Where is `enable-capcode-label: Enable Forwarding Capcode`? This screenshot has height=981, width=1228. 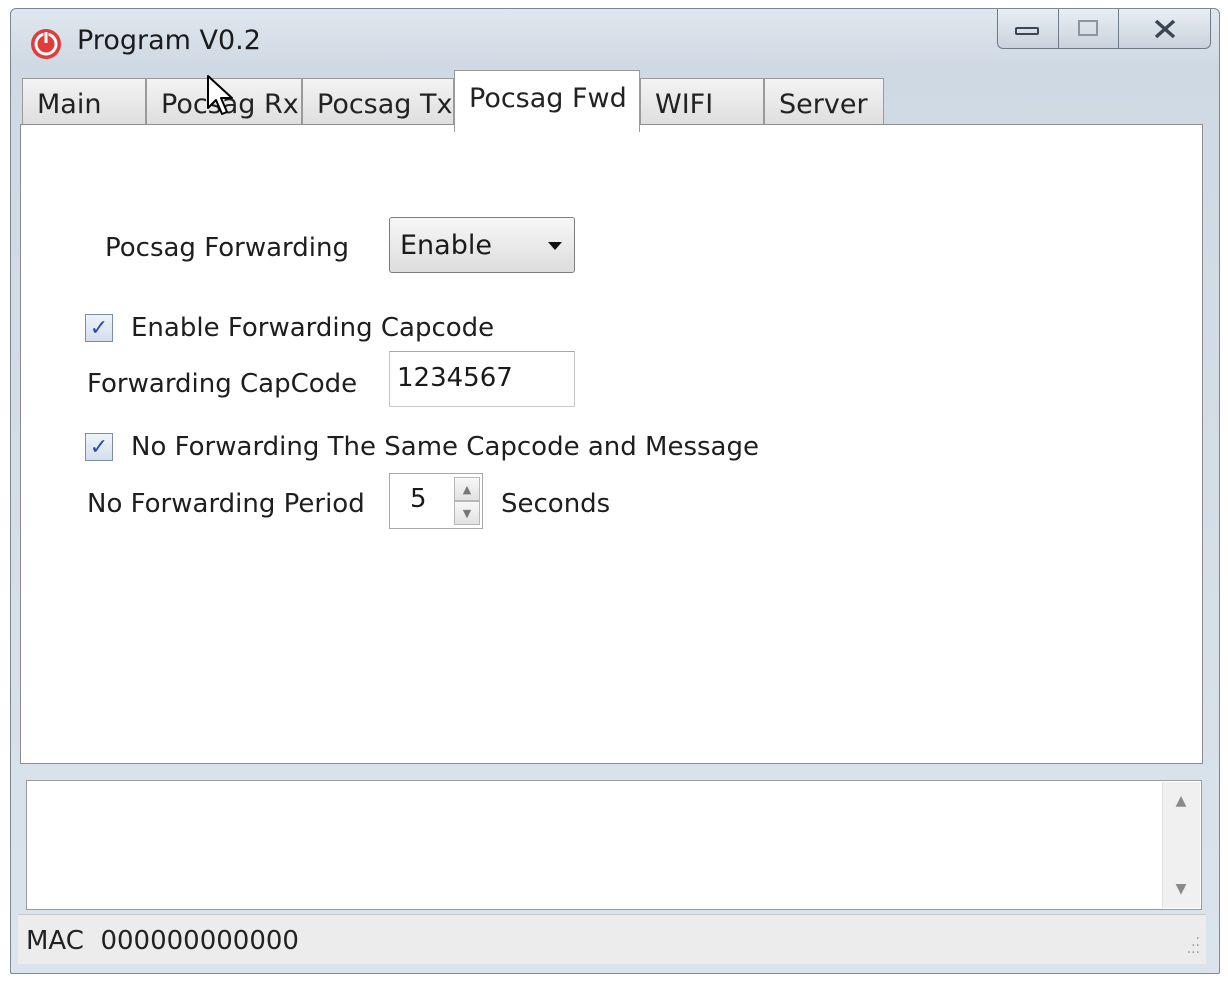
enable-capcode-label: Enable Forwarding Capcode is located at coordinates (313, 328).